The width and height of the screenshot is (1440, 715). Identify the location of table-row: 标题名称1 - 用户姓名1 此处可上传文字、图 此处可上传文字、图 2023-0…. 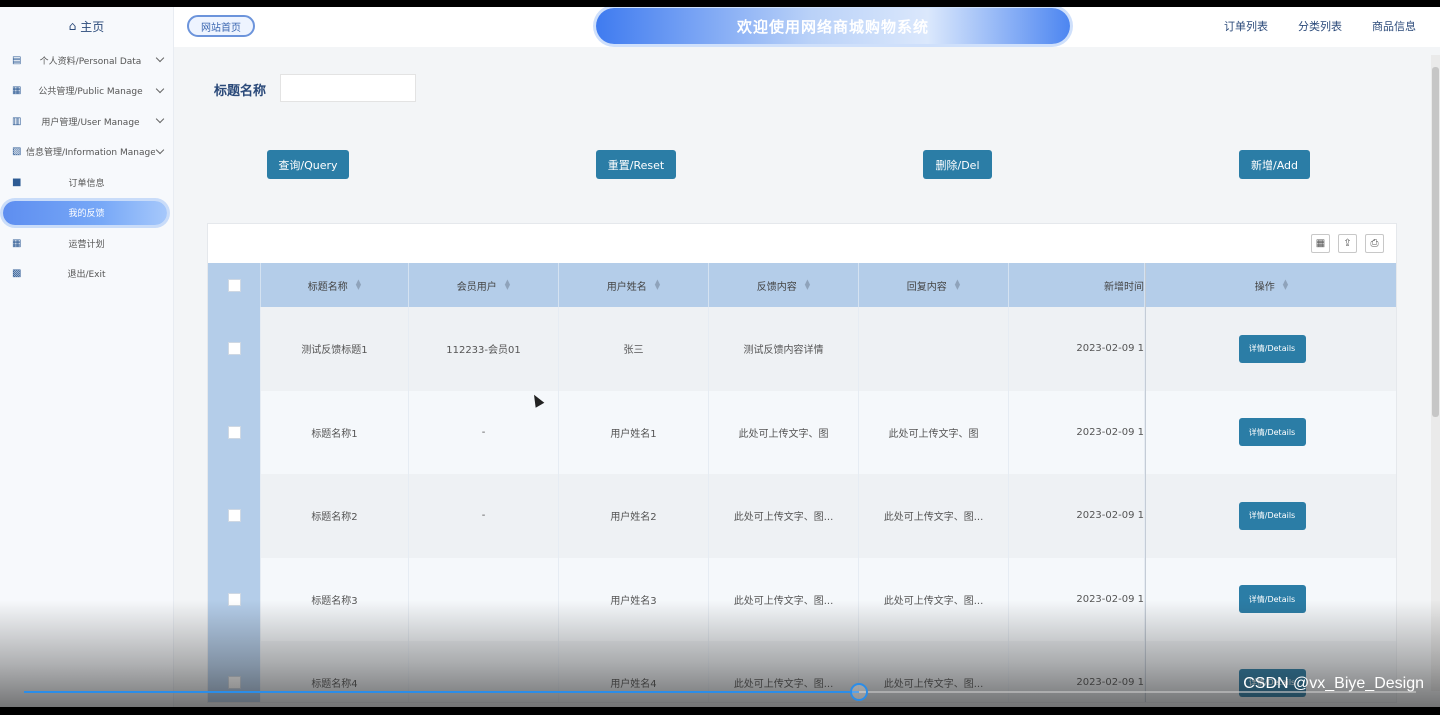
(802, 432).